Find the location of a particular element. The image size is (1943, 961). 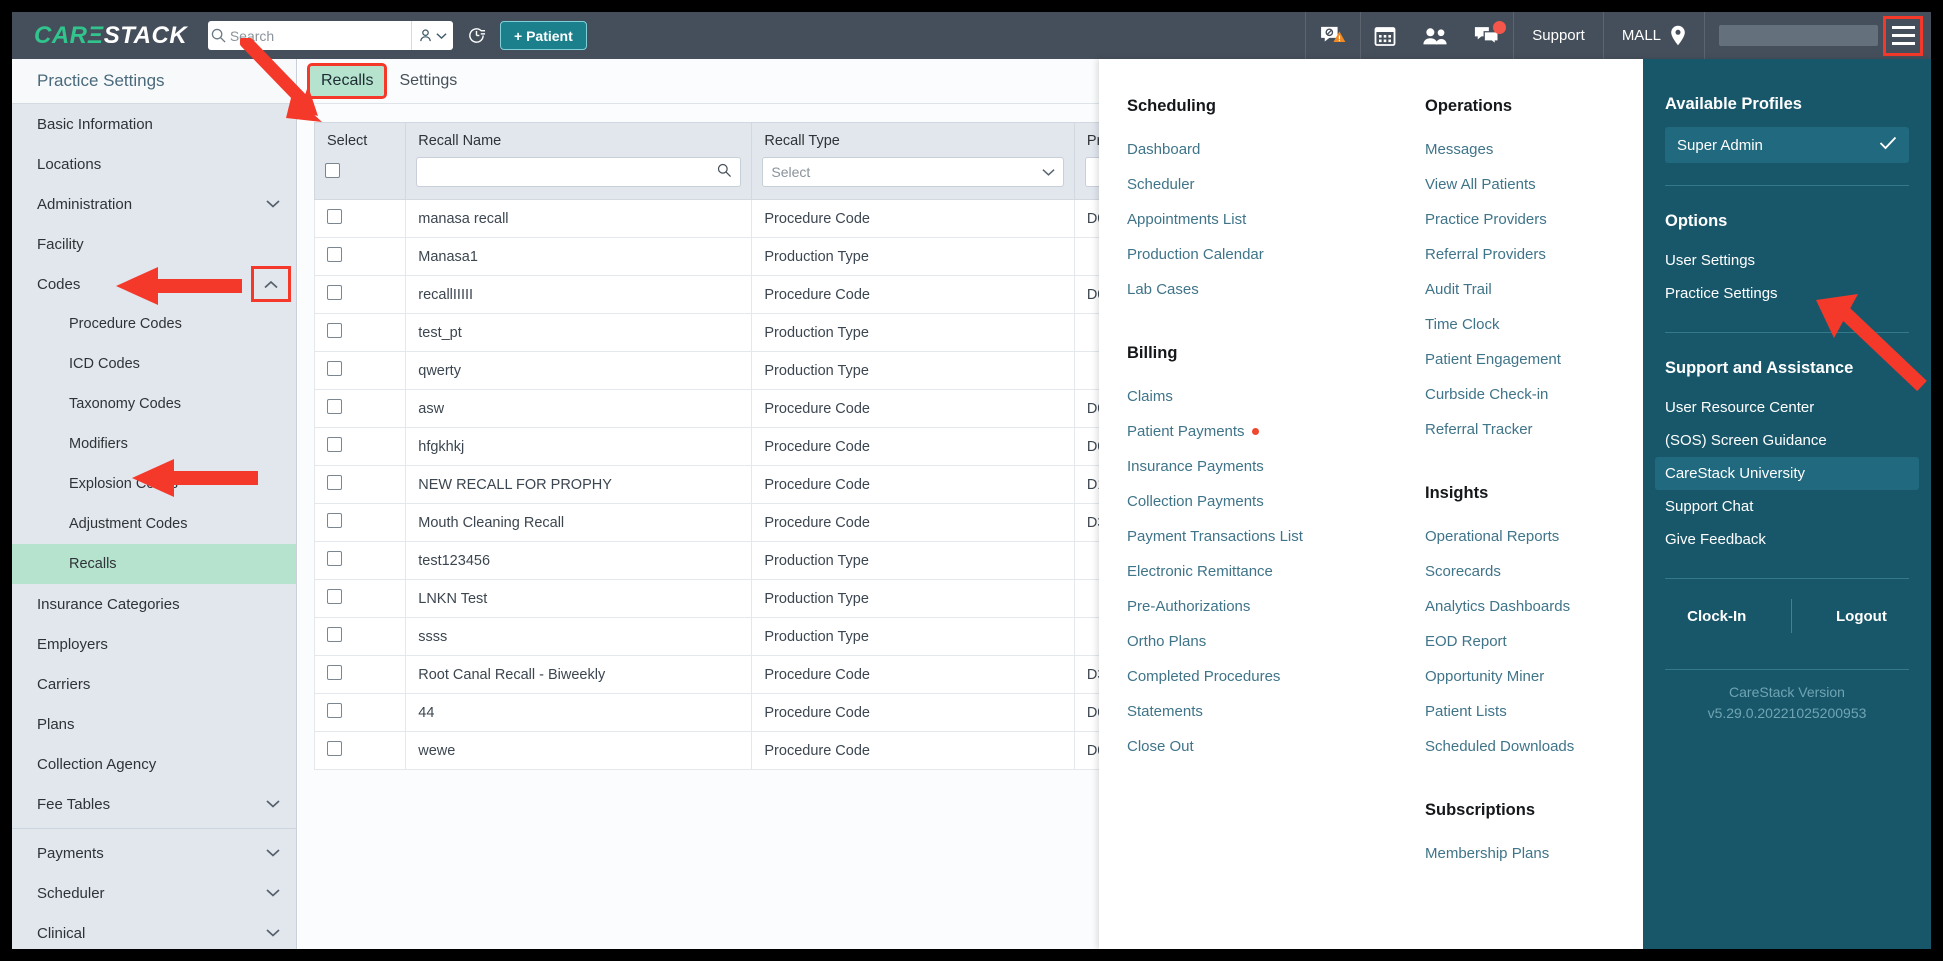

menu-item-appointments-list: Appointments List is located at coordinates (1262, 219).